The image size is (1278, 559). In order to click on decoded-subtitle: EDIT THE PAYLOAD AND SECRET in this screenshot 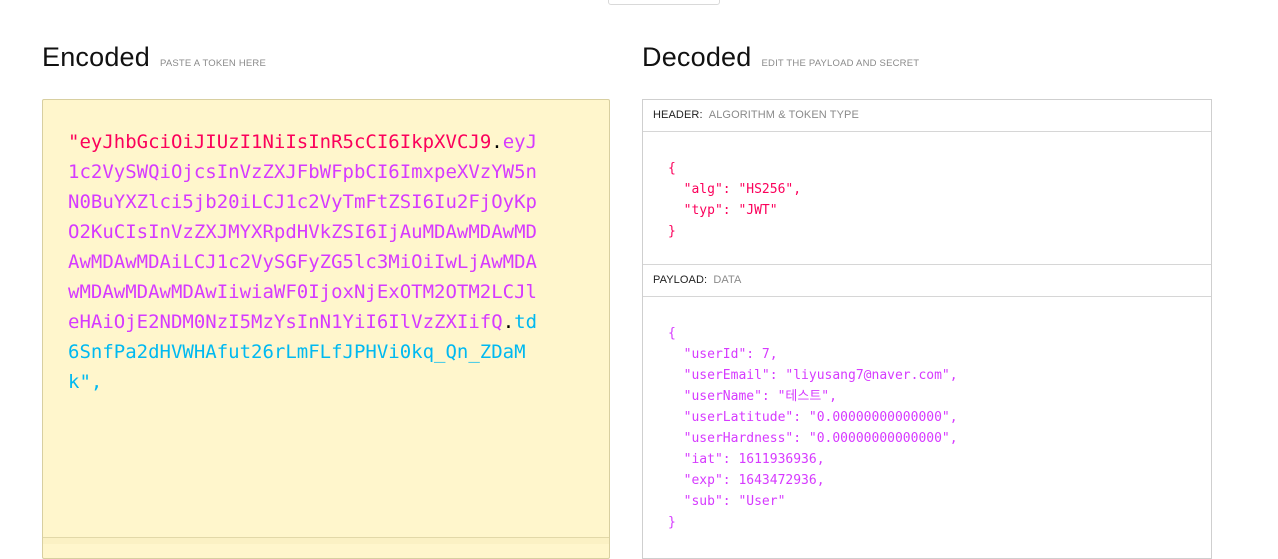, I will do `click(840, 63)`.